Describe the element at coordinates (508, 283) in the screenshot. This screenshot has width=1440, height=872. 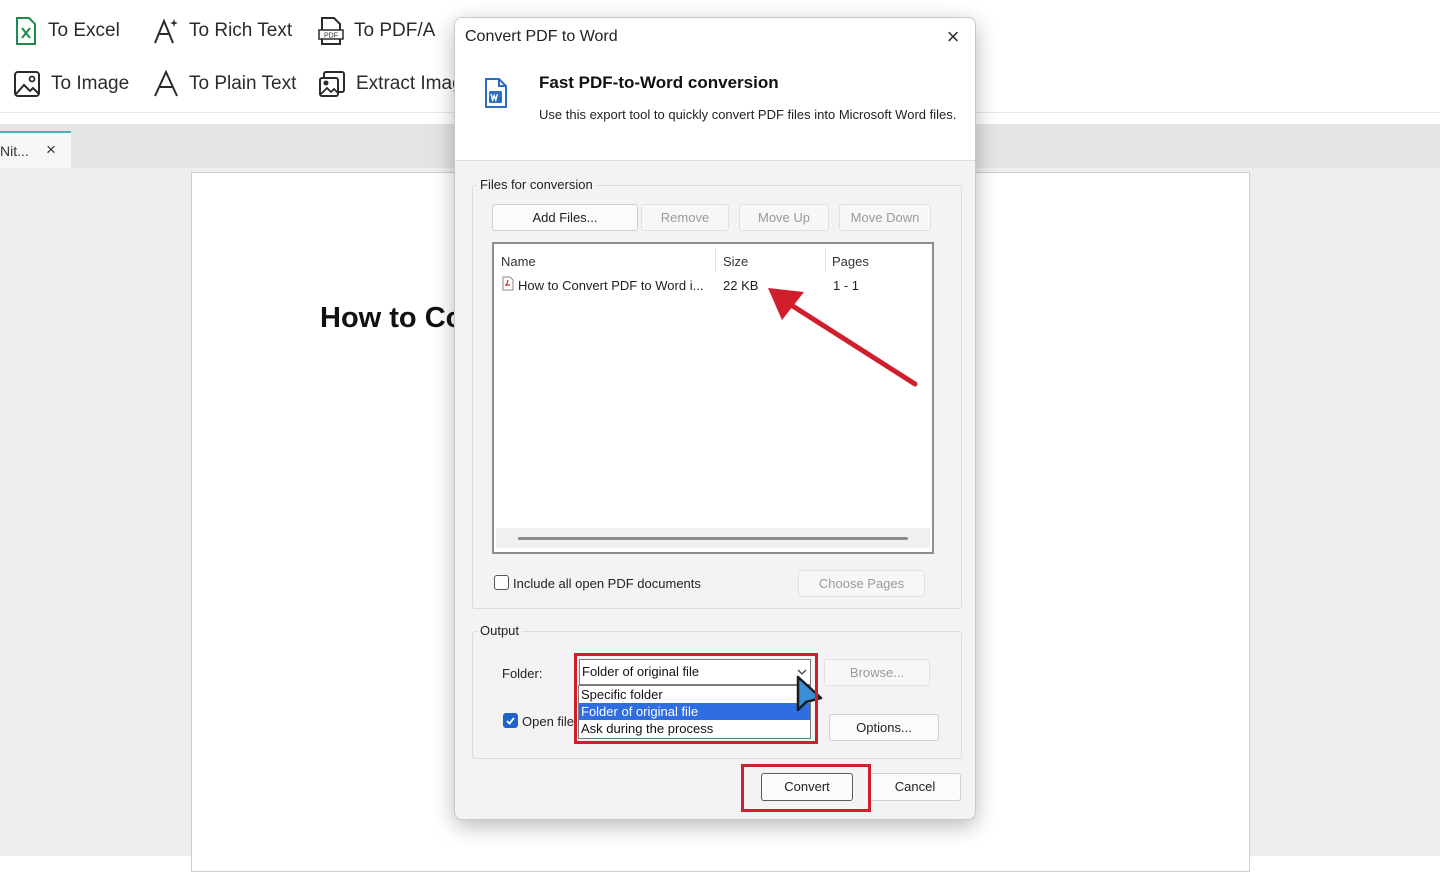
I see `pdf-file-icon` at that location.